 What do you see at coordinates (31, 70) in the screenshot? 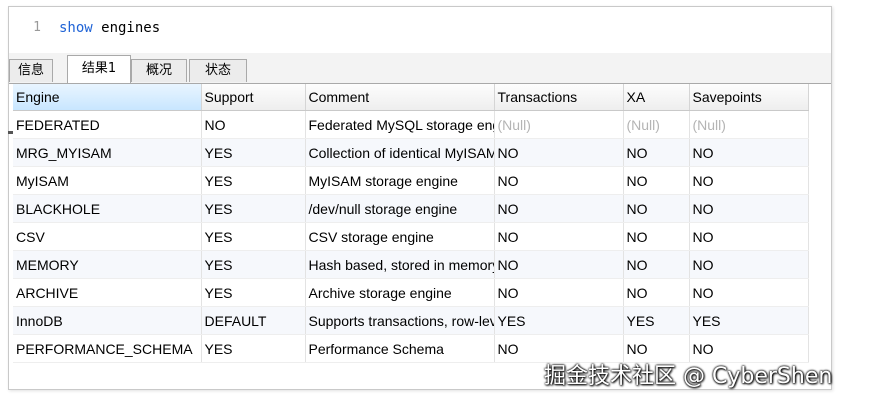
I see `tab-info: 信息` at bounding box center [31, 70].